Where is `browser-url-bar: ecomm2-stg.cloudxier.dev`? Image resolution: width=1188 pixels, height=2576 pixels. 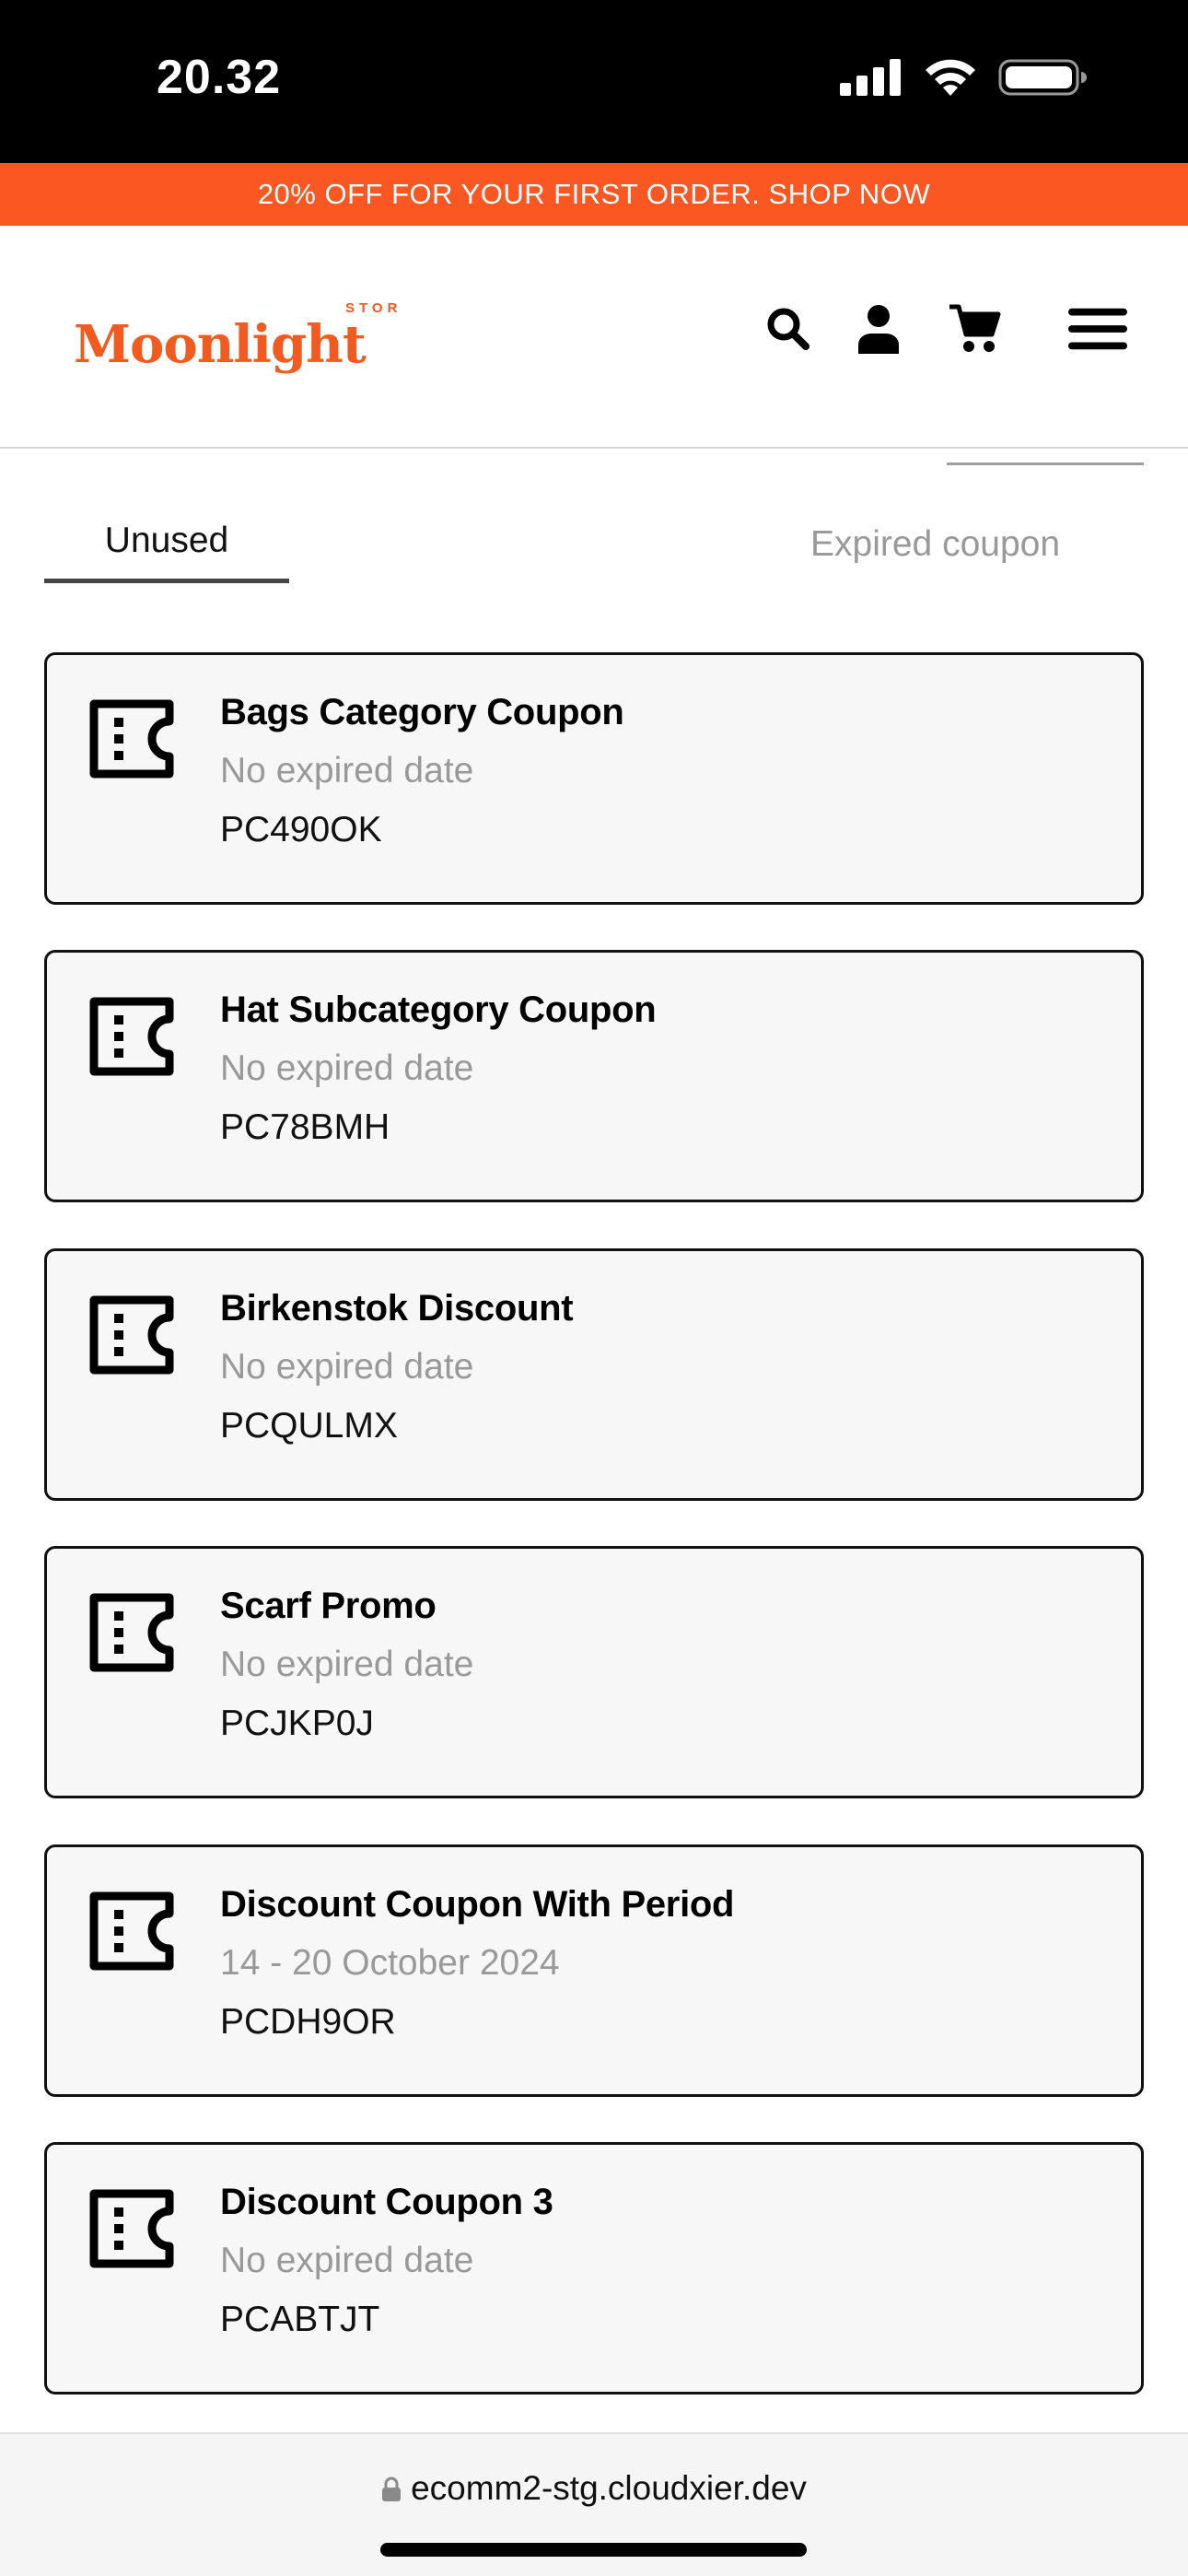
browser-url-bar: ecomm2-stg.cloudxier.dev is located at coordinates (594, 2504).